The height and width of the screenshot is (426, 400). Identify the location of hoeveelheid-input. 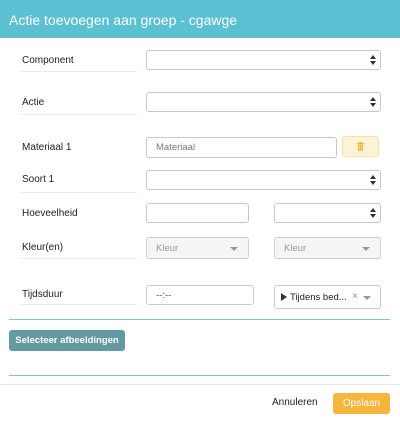
(197, 213).